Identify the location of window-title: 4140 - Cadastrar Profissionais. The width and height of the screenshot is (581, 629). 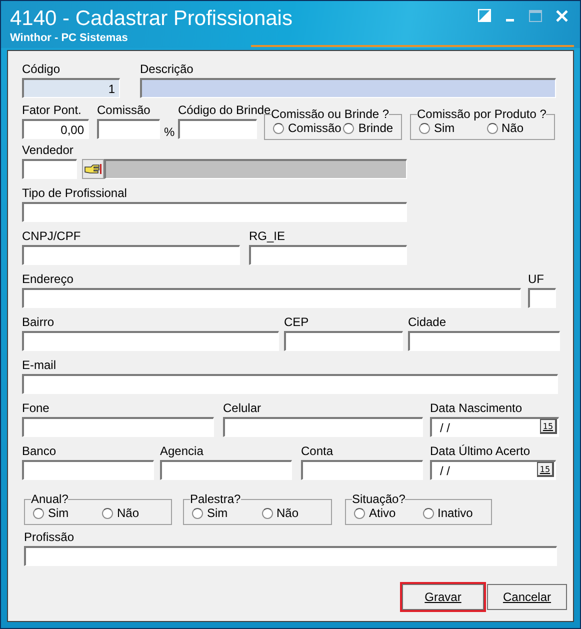
(151, 19).